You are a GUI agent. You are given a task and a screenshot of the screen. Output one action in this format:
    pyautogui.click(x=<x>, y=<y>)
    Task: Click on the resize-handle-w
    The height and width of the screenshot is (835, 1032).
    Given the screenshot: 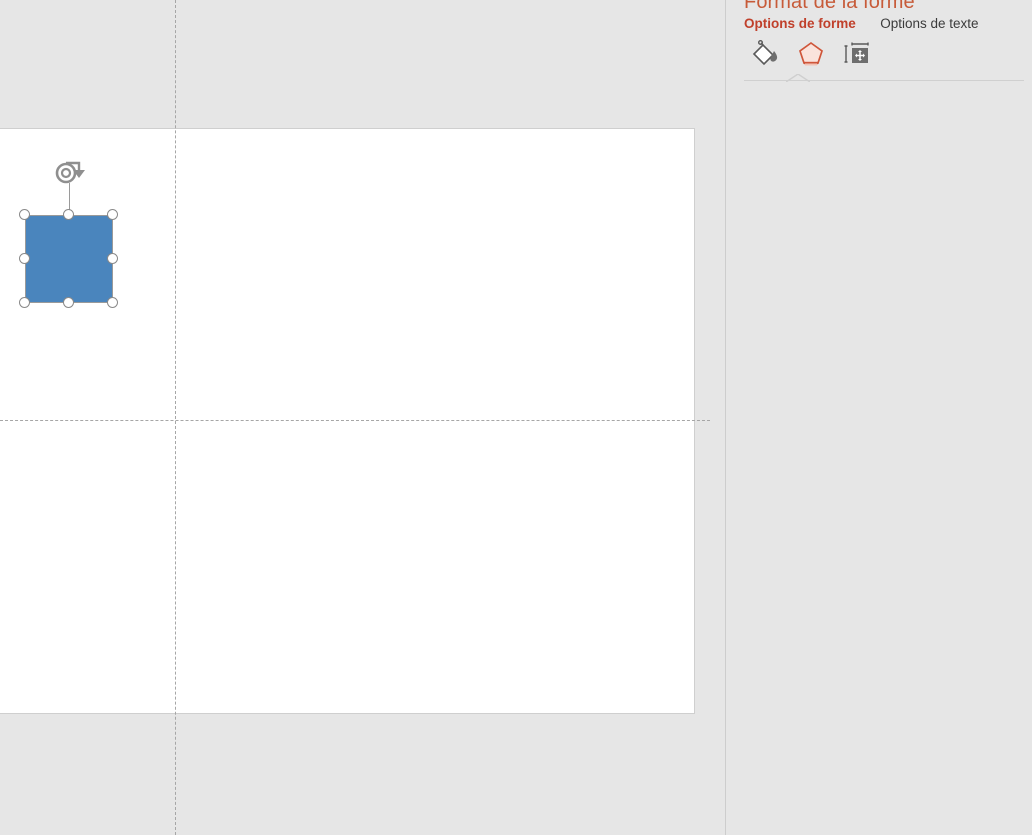 What is the action you would take?
    pyautogui.click(x=24, y=258)
    